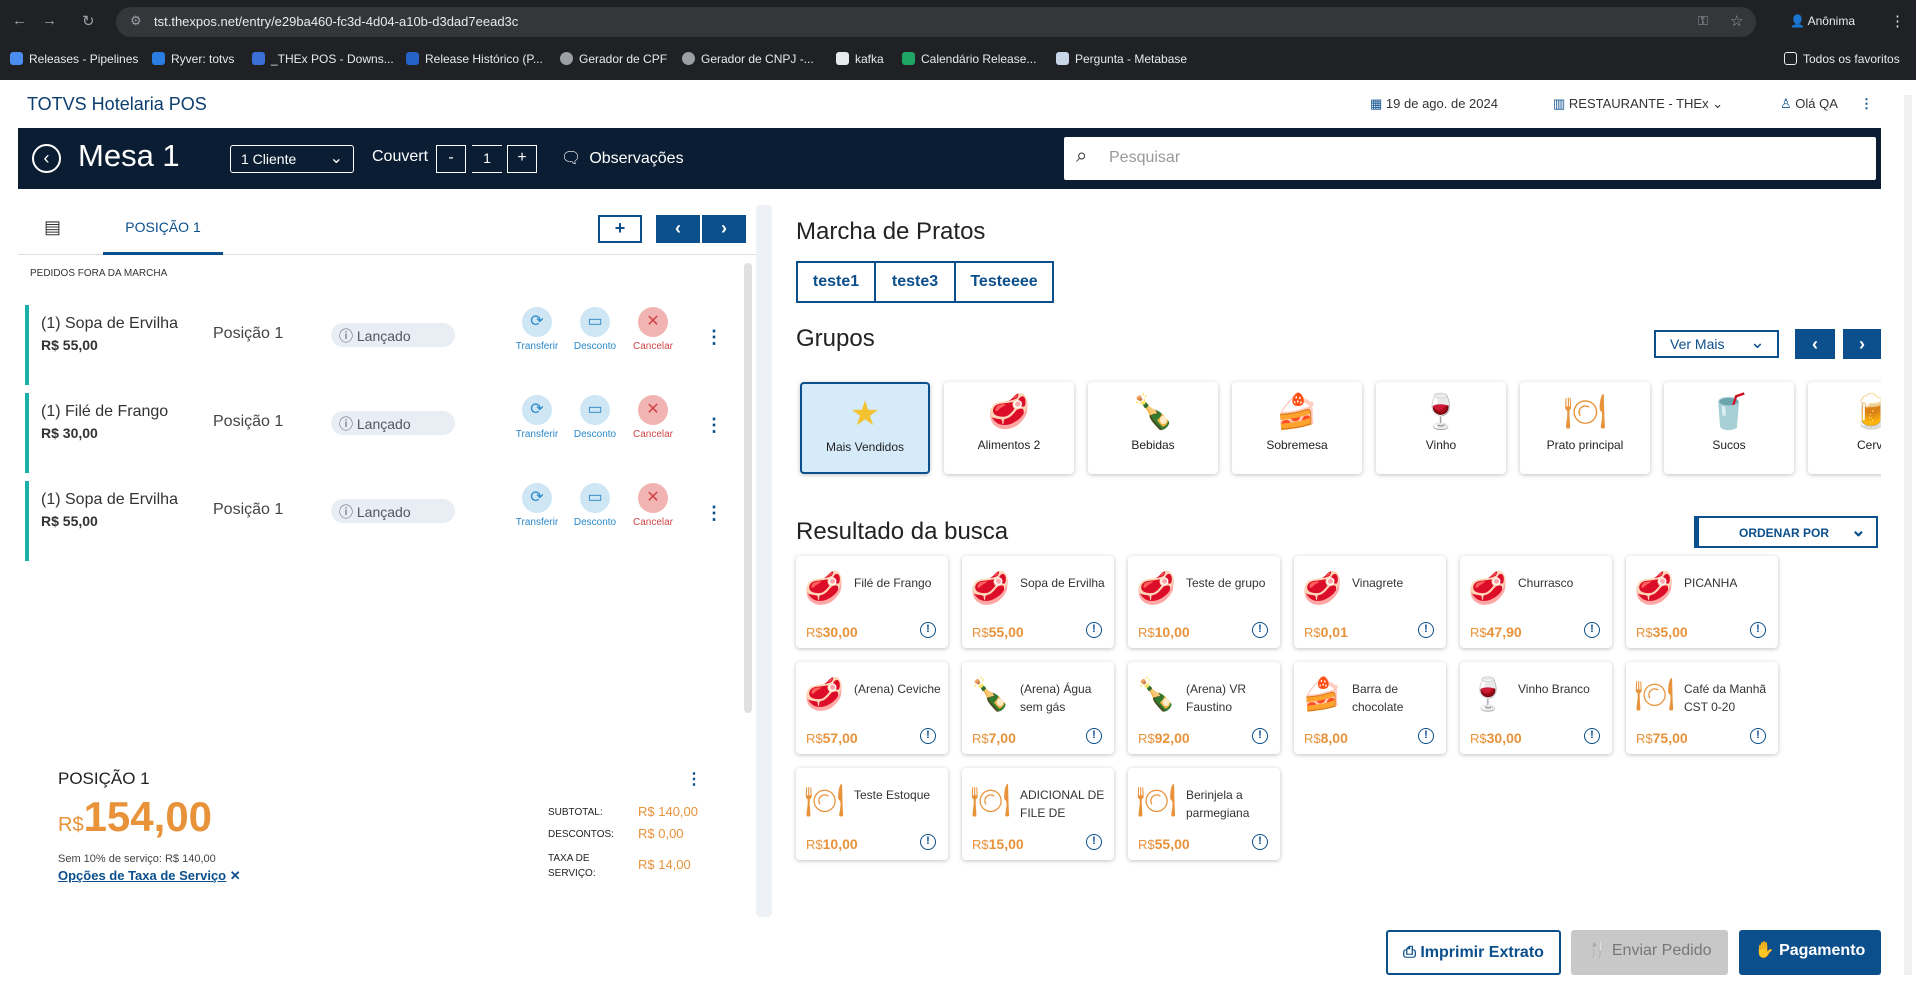 This screenshot has width=1916, height=993. I want to click on group-bebidas: 🍾 Bebidas, so click(1153, 428).